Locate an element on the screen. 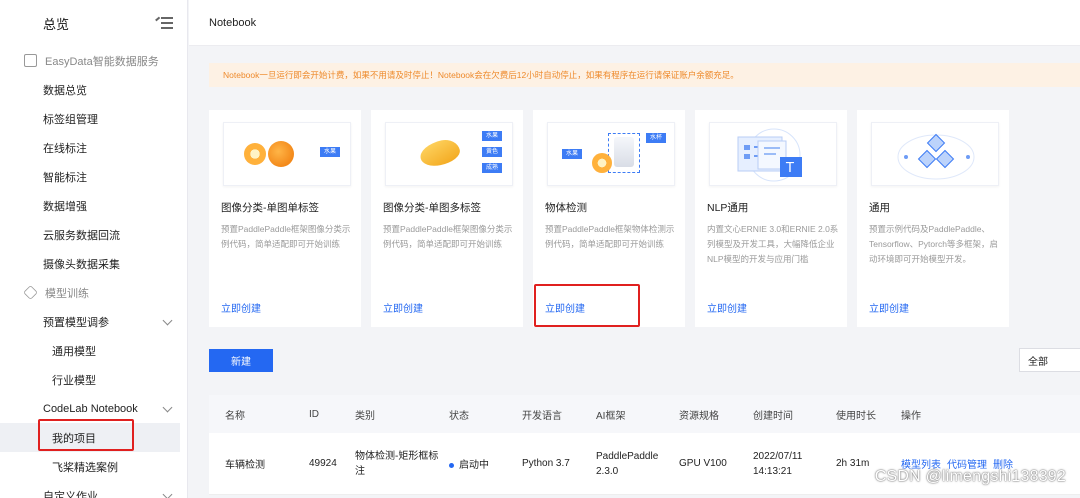  sidebar-item-label: 数据总览 is located at coordinates (65, 90).